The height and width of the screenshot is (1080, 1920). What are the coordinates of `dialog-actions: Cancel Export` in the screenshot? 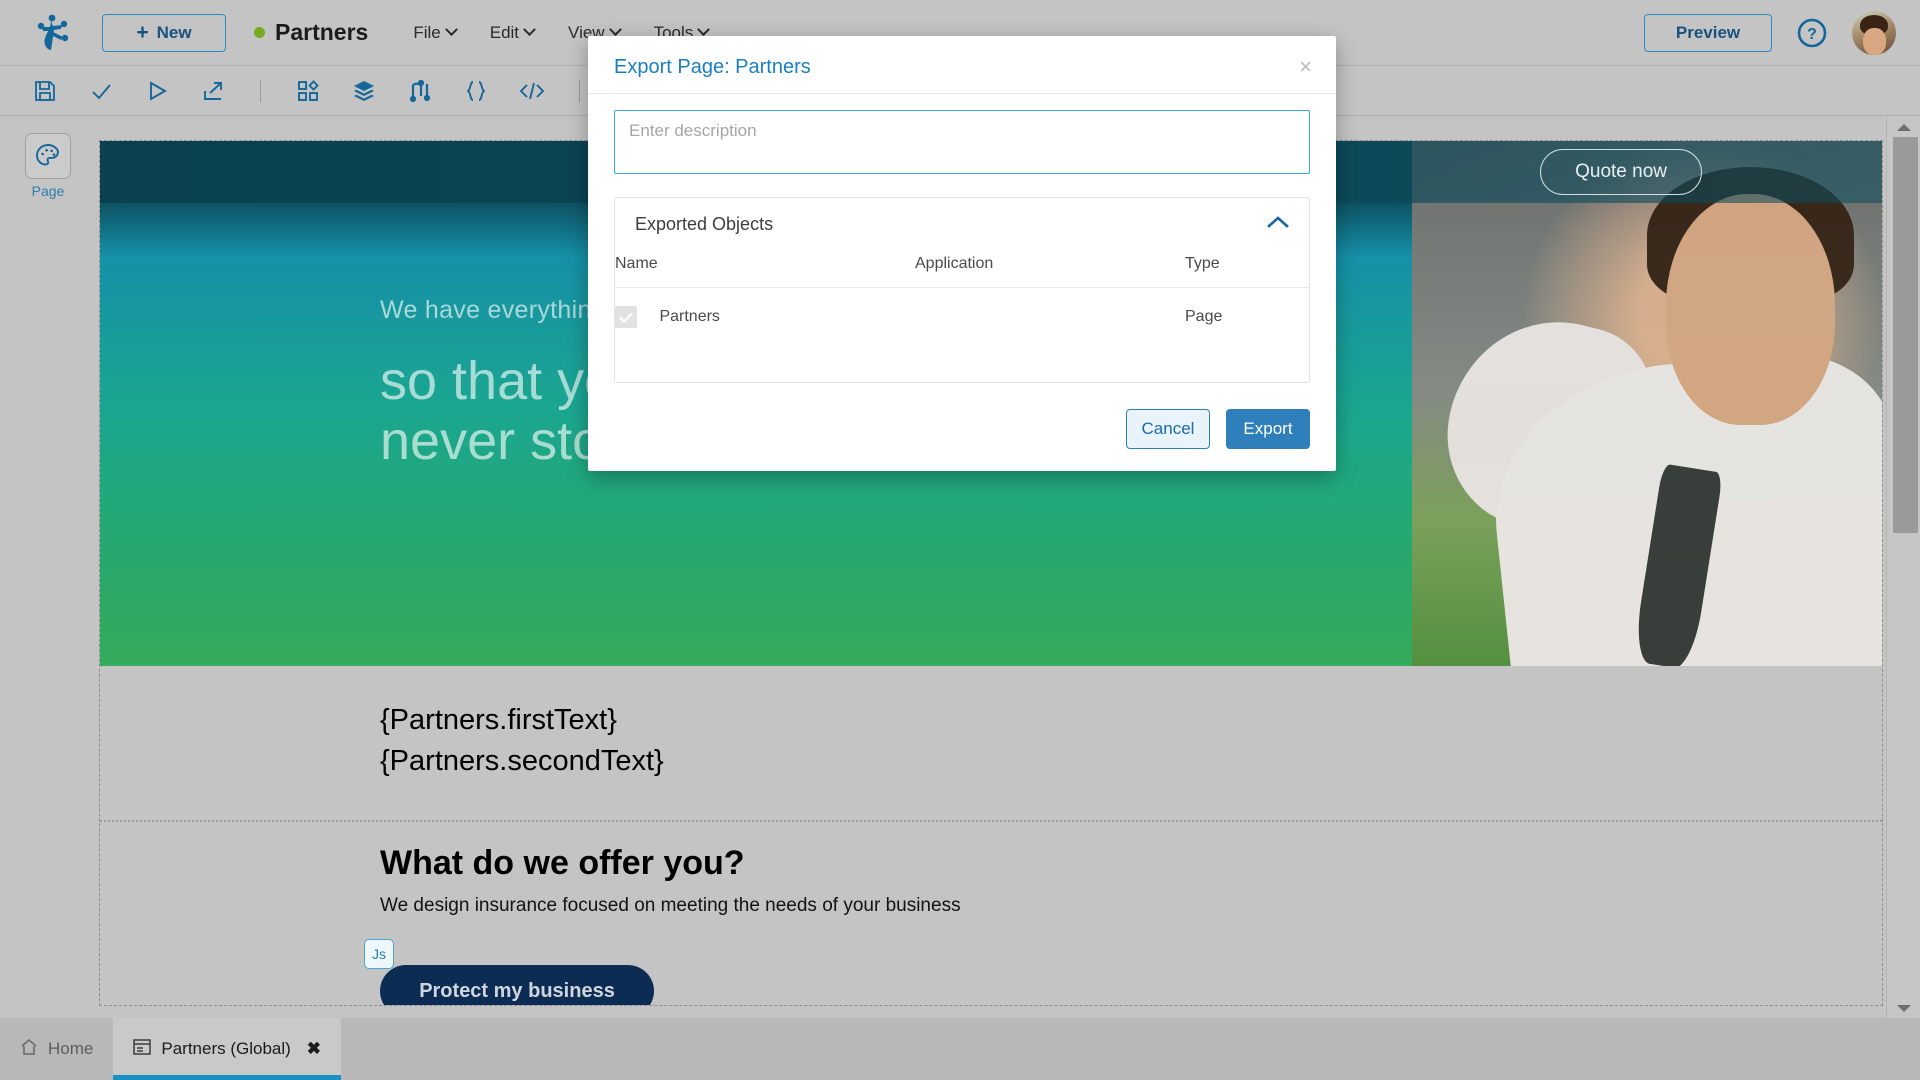 It's located at (962, 416).